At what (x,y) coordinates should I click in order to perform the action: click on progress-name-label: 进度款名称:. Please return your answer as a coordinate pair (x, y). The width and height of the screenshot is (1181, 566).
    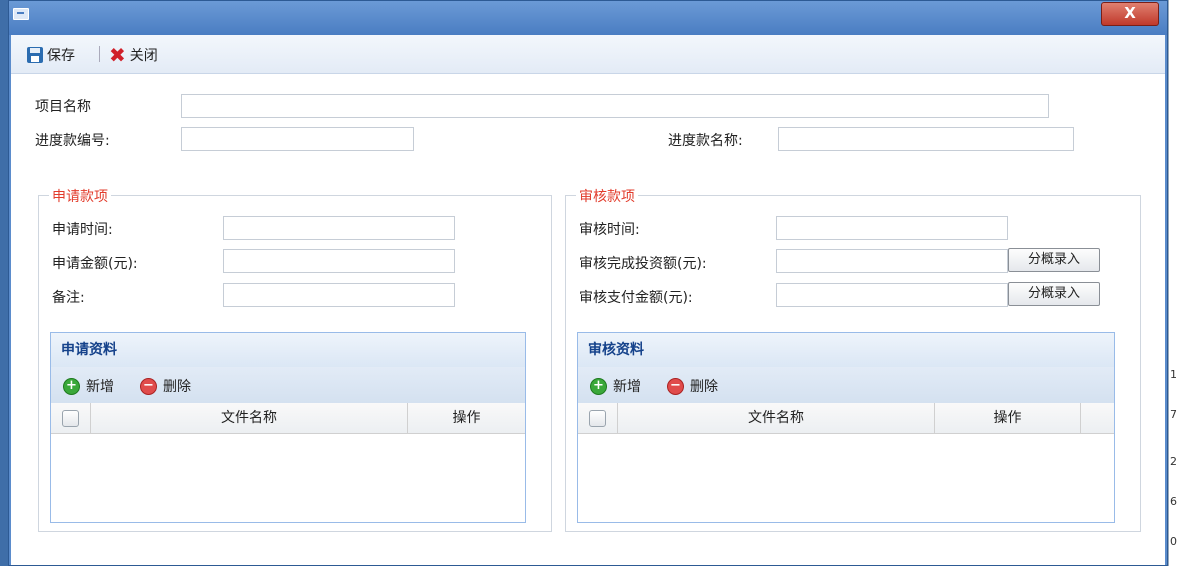
    Looking at the image, I should click on (705, 141).